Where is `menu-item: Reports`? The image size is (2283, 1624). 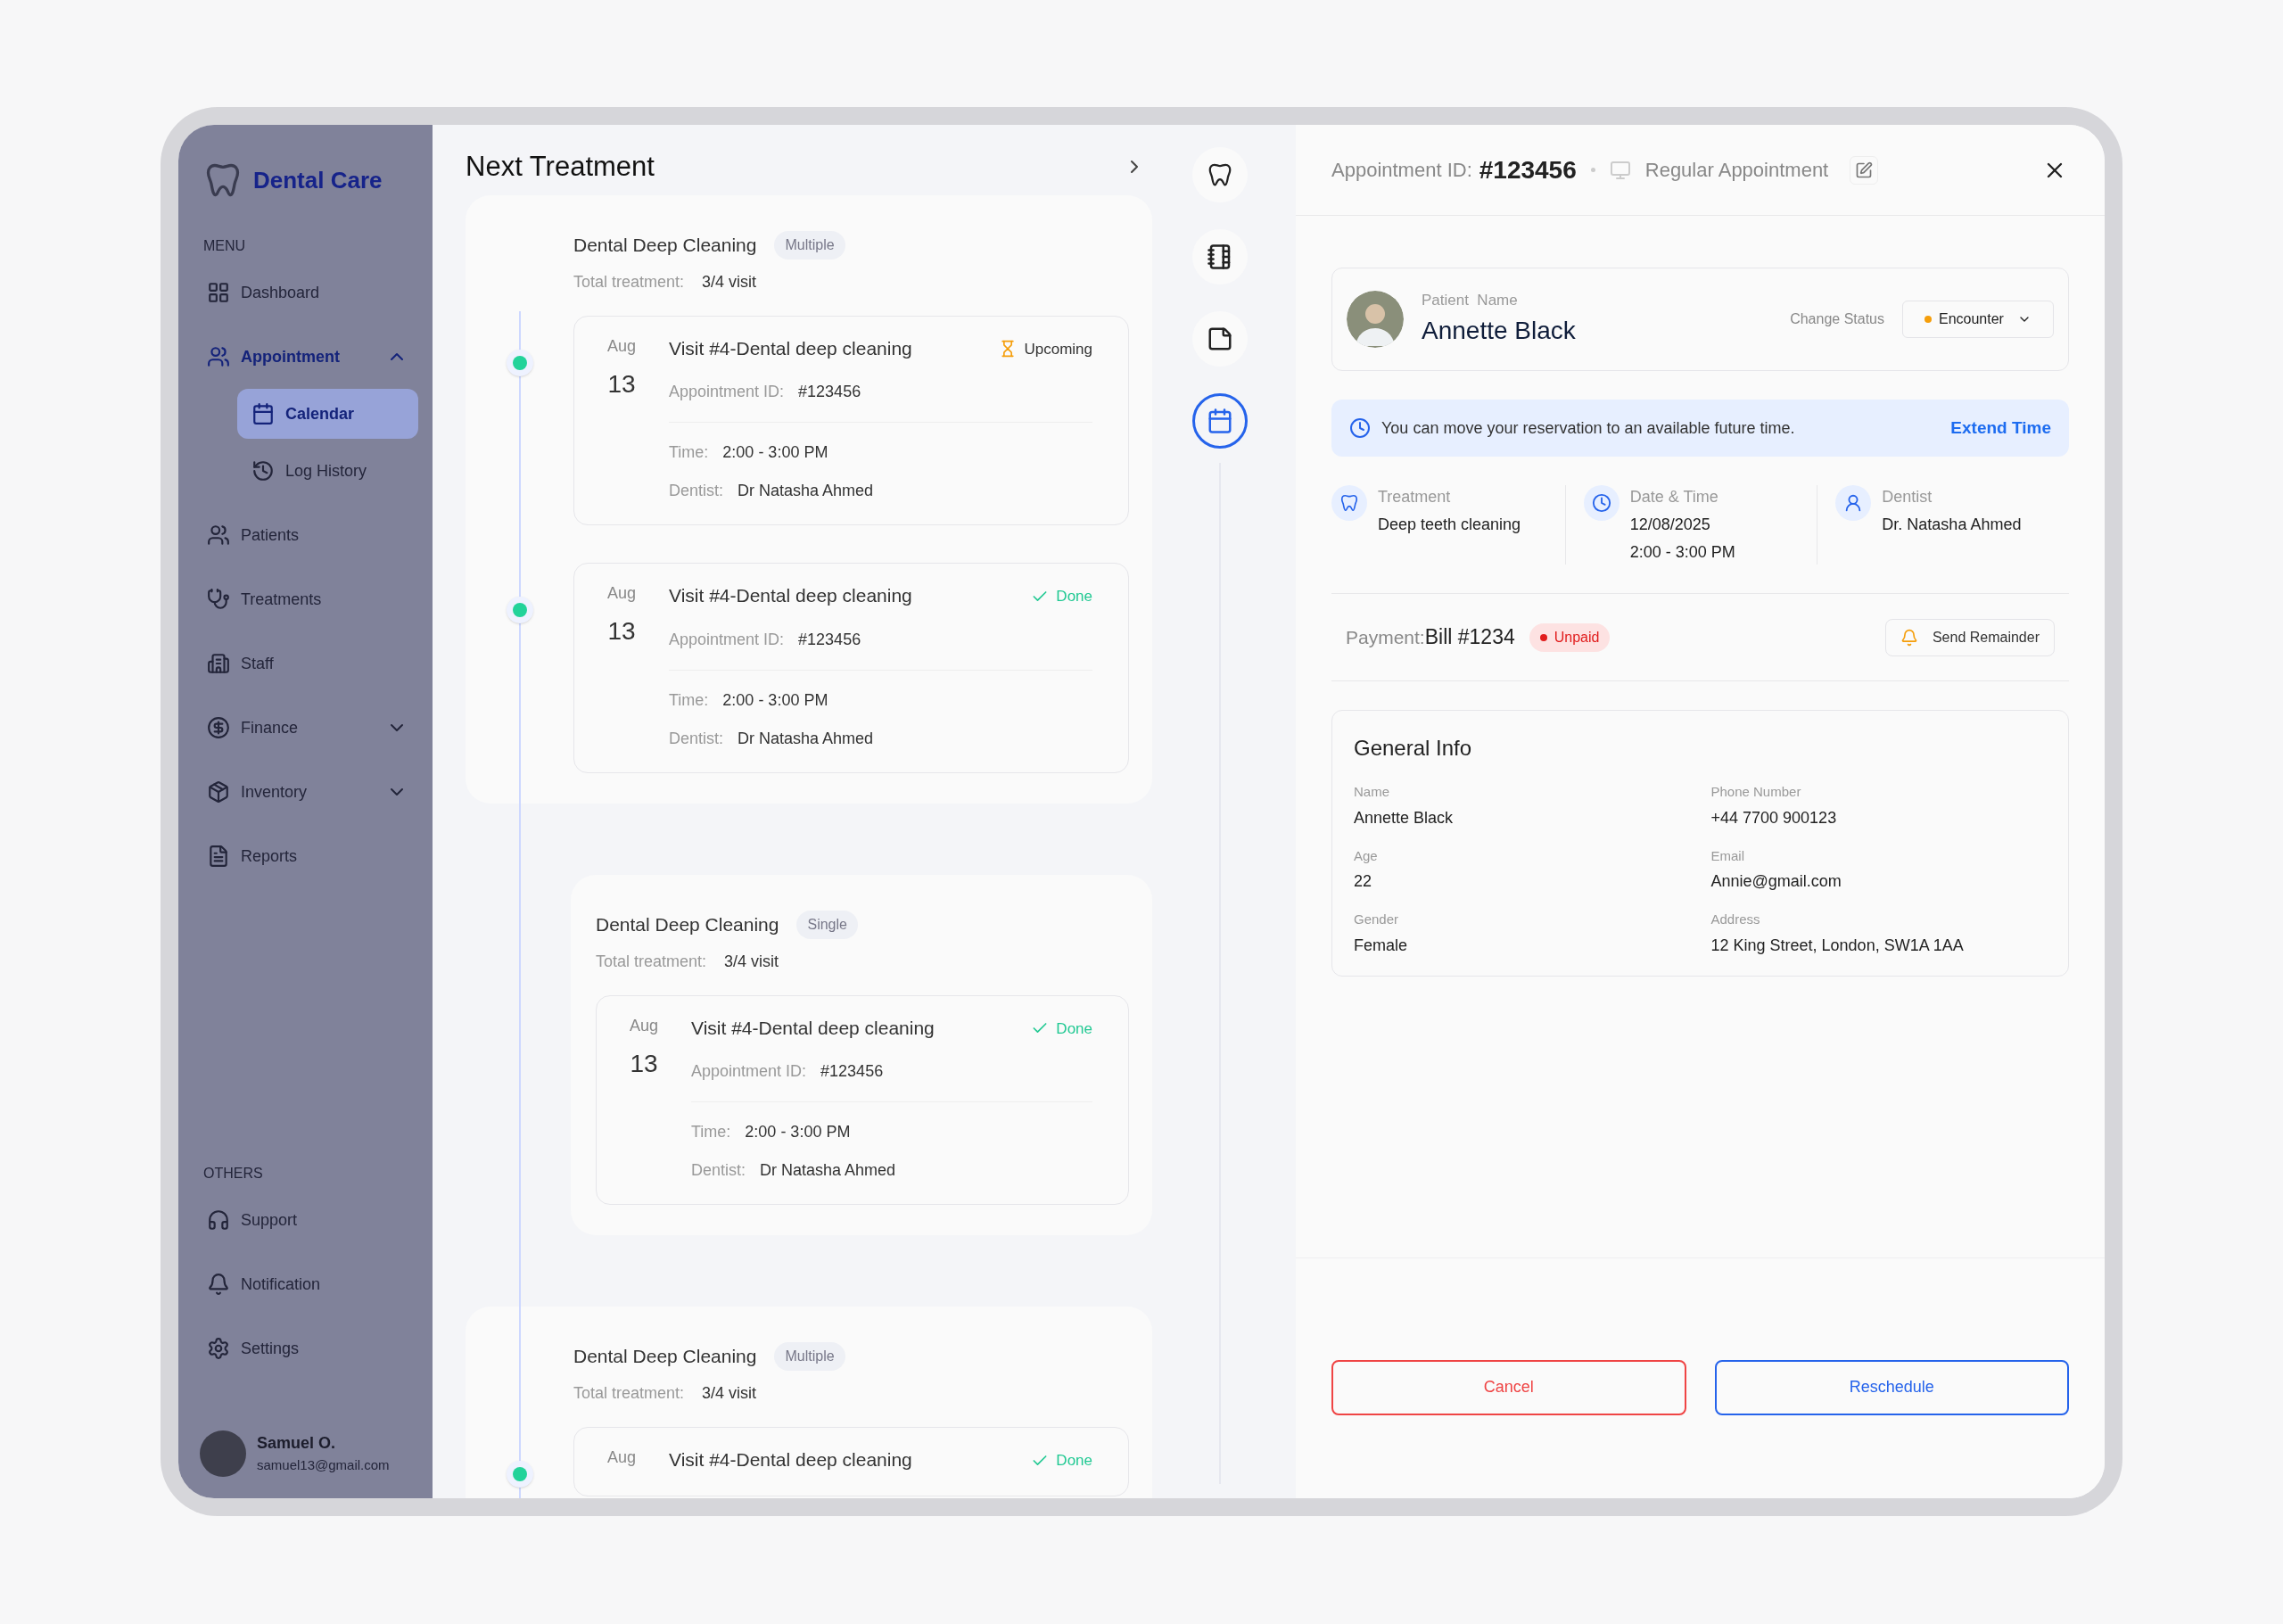 menu-item: Reports is located at coordinates (305, 856).